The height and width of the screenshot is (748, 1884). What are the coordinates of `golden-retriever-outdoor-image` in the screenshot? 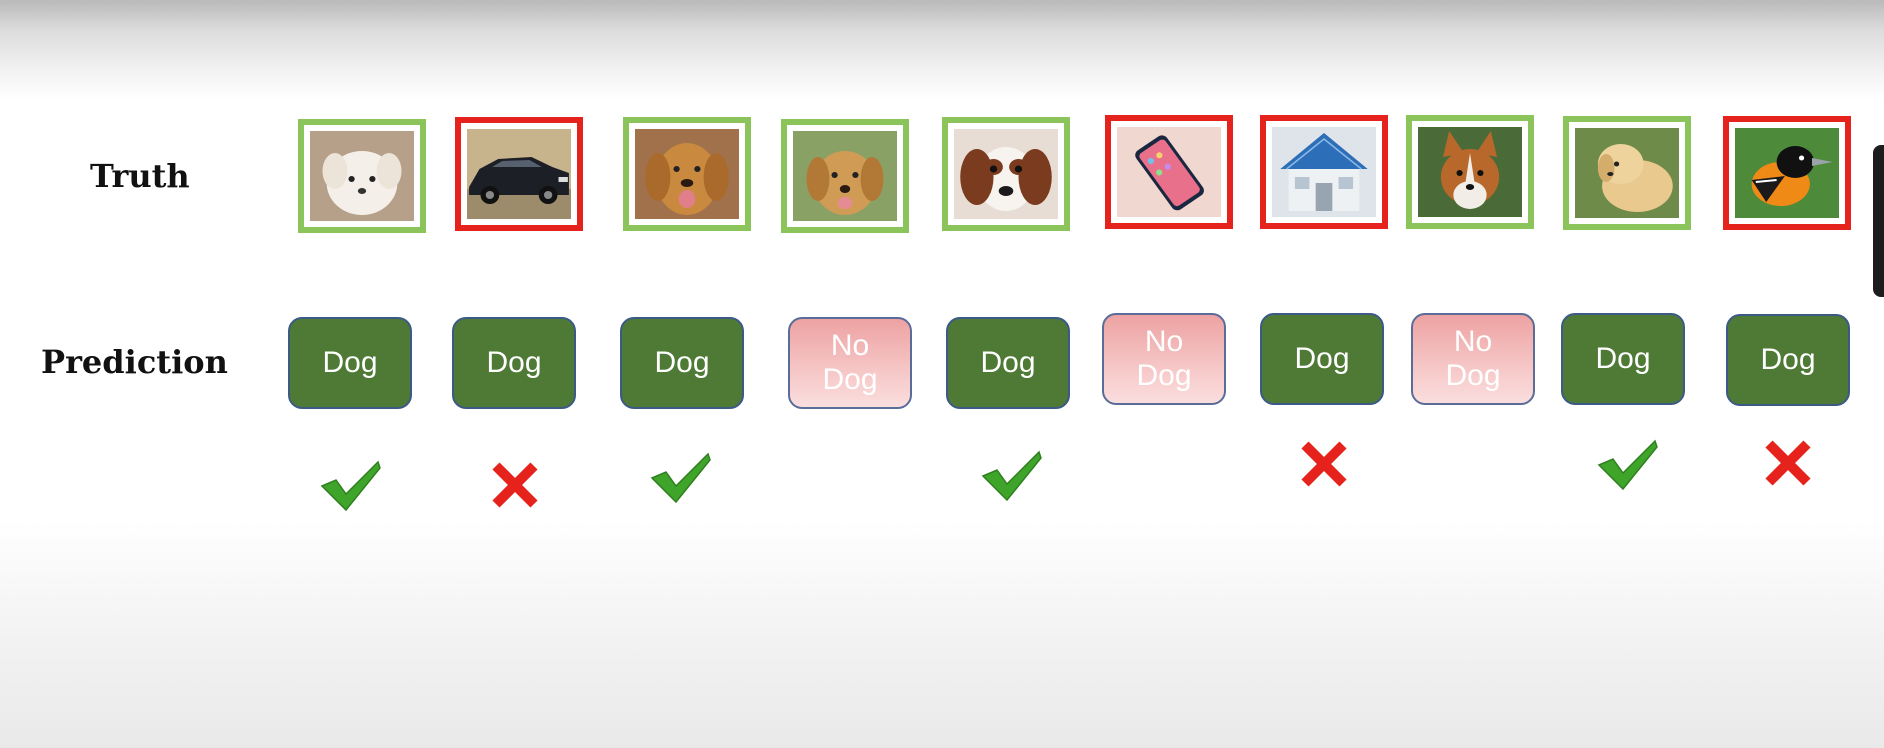 It's located at (845, 176).